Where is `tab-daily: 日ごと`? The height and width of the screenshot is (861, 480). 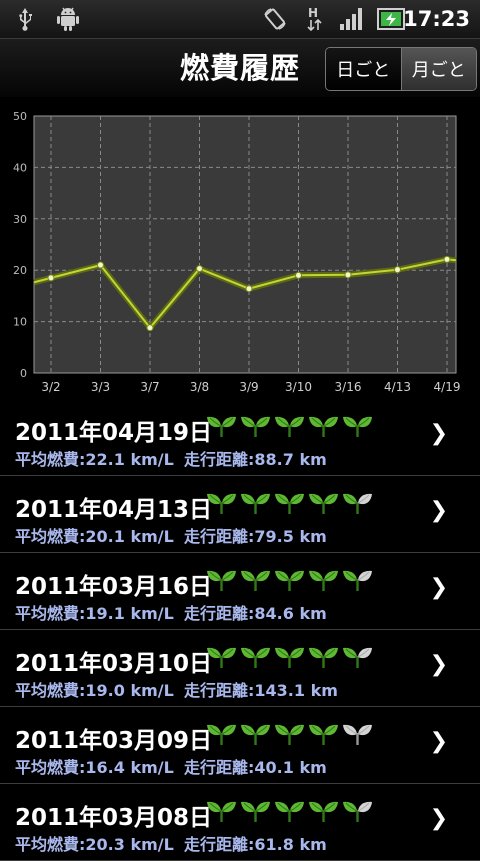
tab-daily: 日ごと is located at coordinates (364, 69).